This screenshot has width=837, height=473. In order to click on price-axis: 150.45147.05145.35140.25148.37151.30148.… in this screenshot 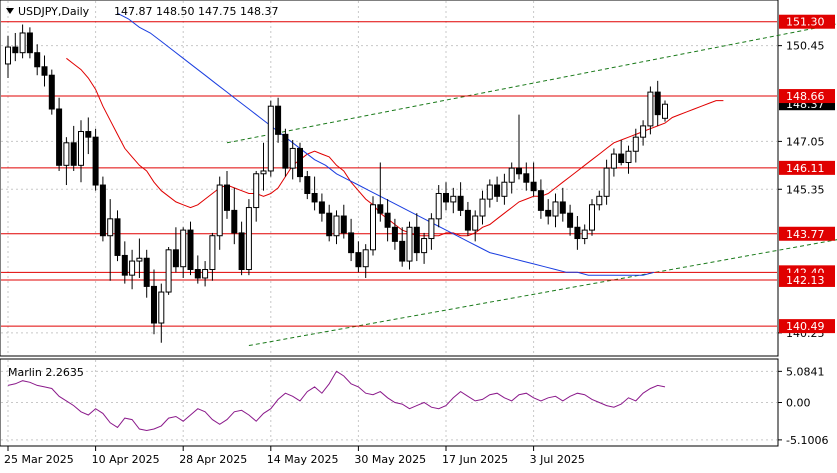, I will do `click(806, 230)`.